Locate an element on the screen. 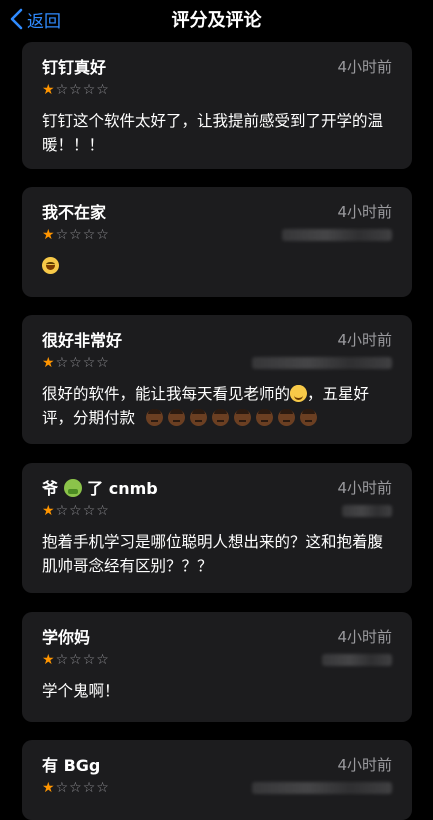 This screenshot has width=433, height=820. review-body: 抱着手机学习是哪位聪明人想出来的？这和抱着腹肌帅哥念经有区别？？？ is located at coordinates (213, 554).